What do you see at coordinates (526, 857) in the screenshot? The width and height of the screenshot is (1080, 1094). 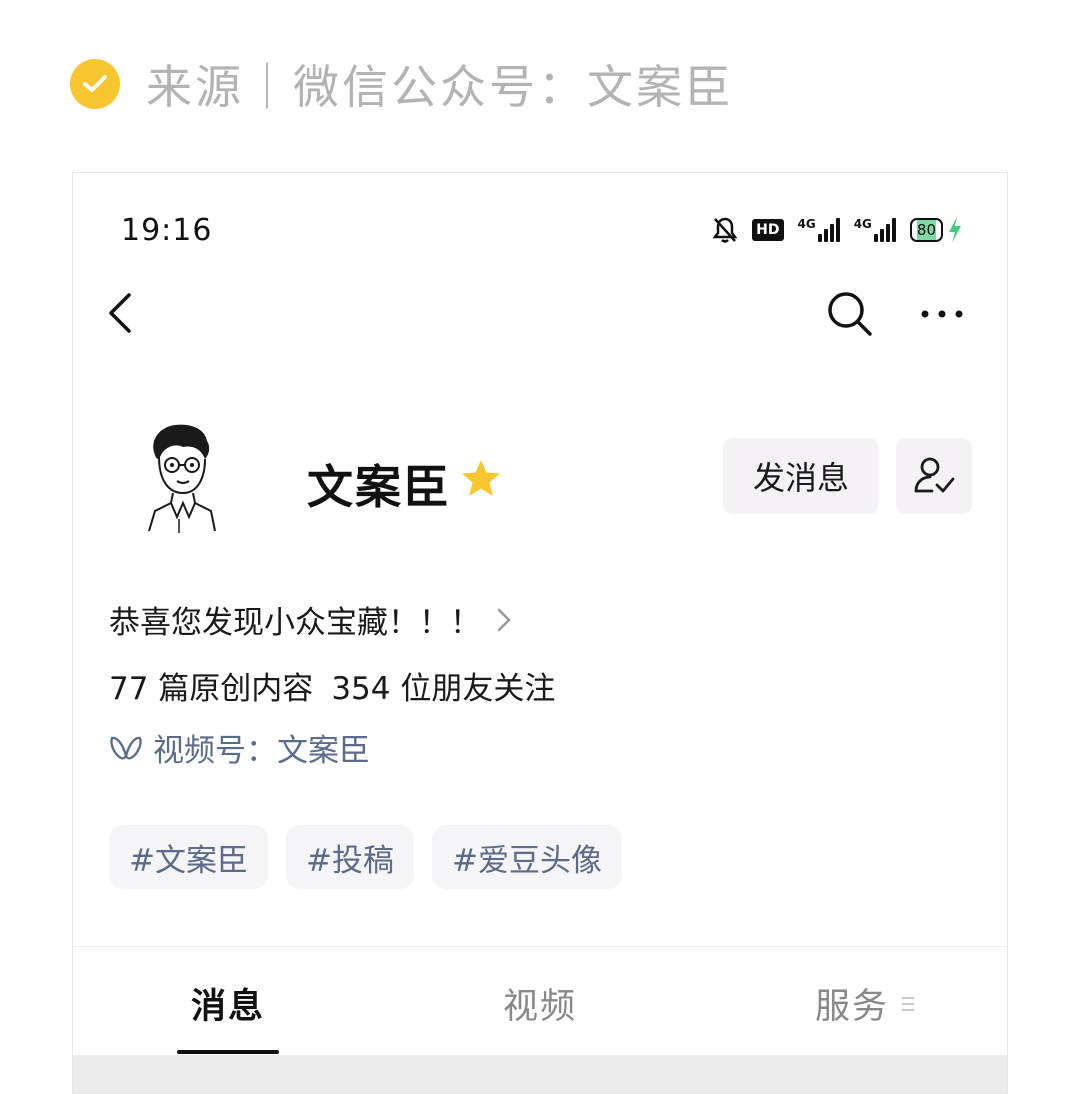 I see `tag-chip: #爱豆头像` at bounding box center [526, 857].